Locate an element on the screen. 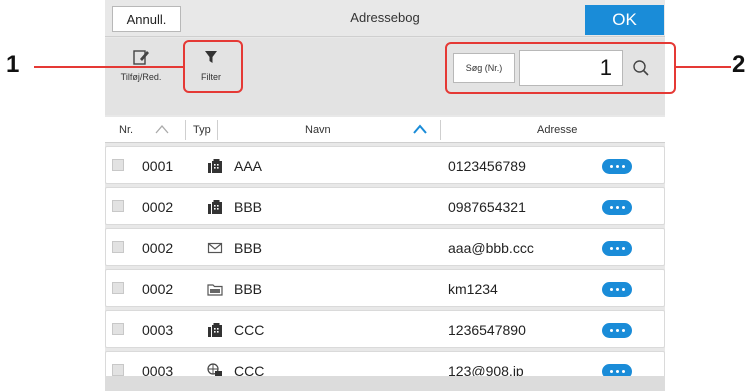  add-edit-label: Tilføj/Red. is located at coordinates (141, 77).